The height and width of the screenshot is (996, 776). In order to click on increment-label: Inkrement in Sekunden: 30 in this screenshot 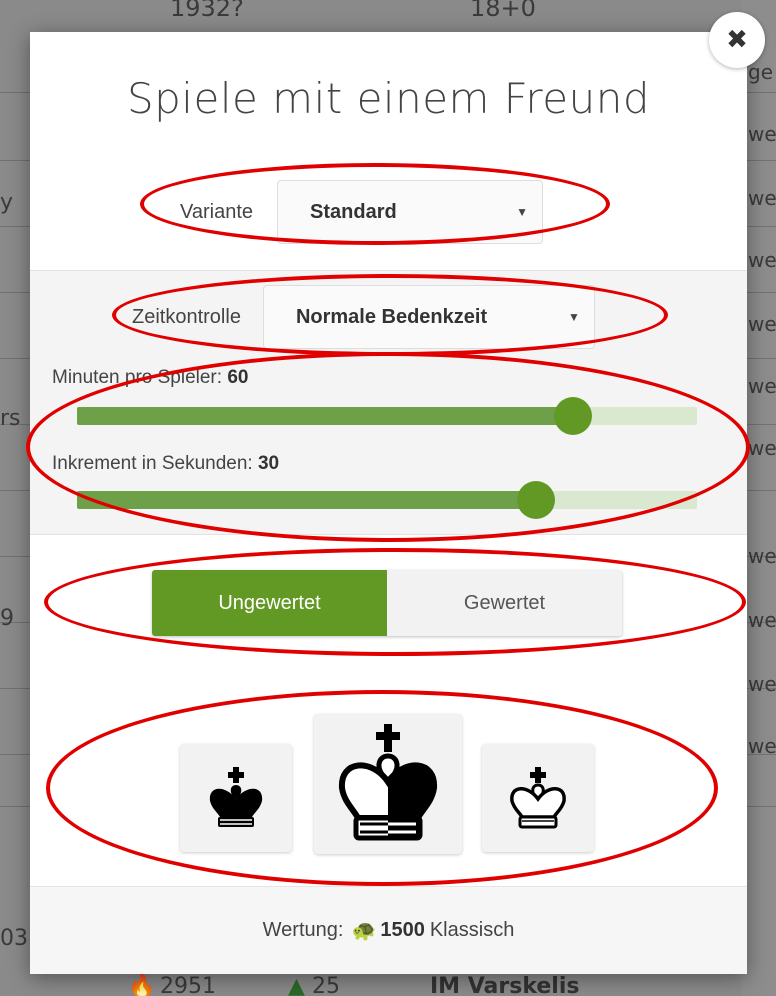, I will do `click(166, 463)`.